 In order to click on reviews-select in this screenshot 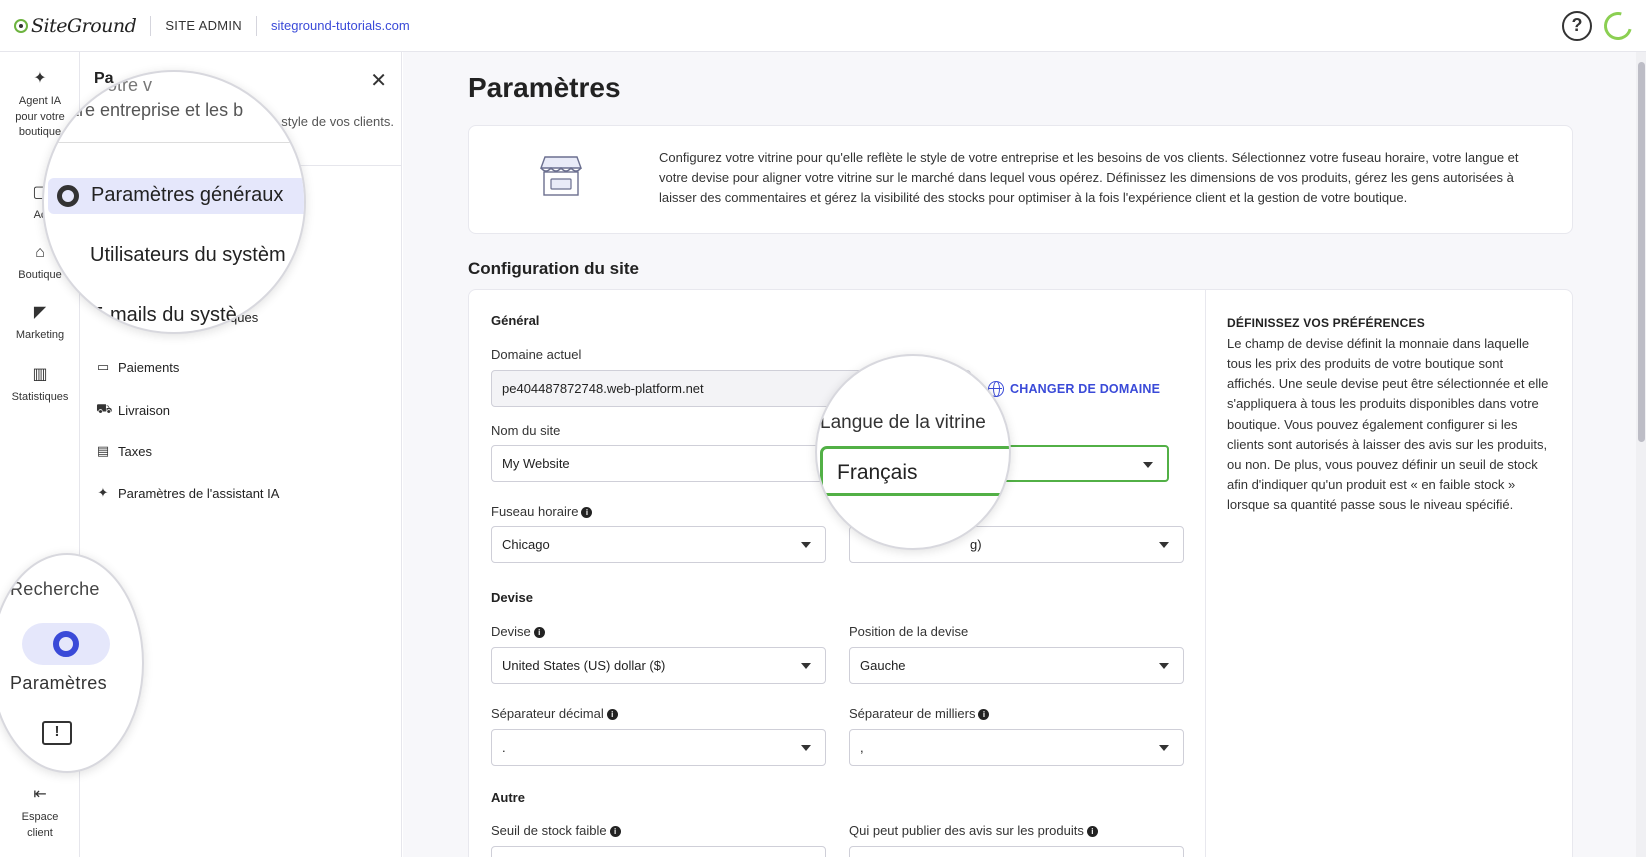, I will do `click(1016, 851)`.